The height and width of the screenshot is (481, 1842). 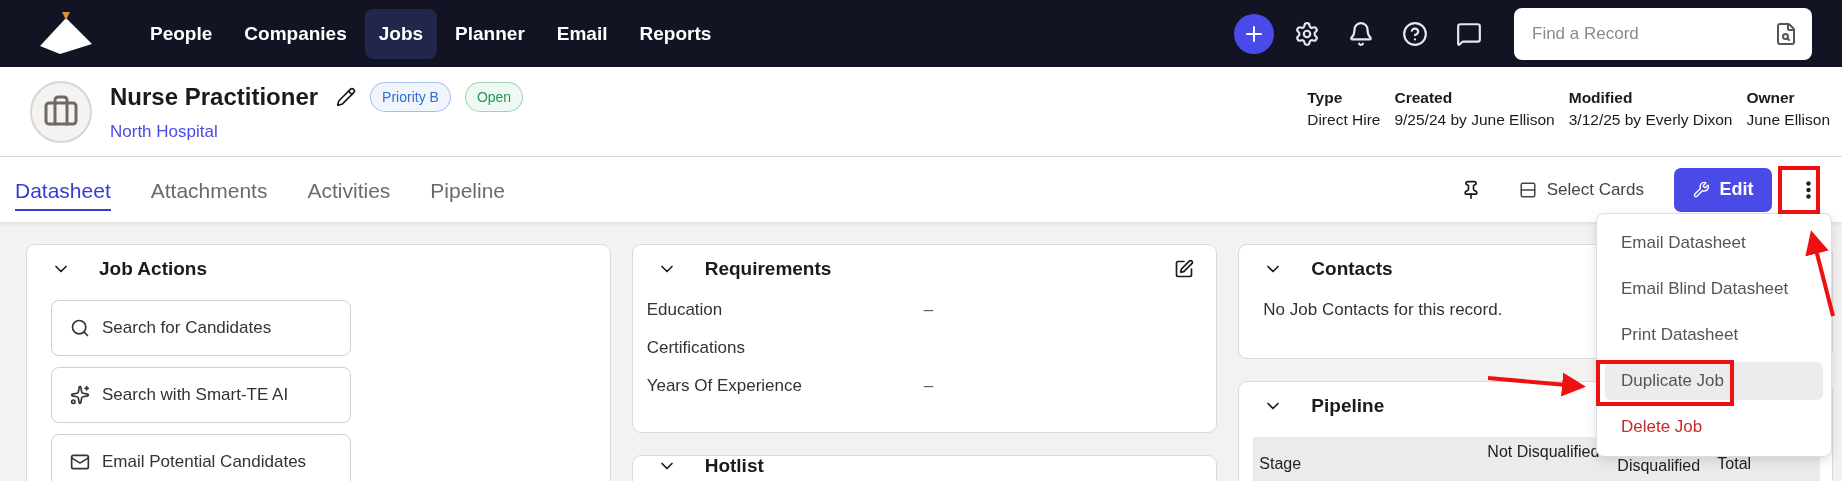 What do you see at coordinates (1383, 310) in the screenshot?
I see `empty-message: No Job Contacts for this record.` at bounding box center [1383, 310].